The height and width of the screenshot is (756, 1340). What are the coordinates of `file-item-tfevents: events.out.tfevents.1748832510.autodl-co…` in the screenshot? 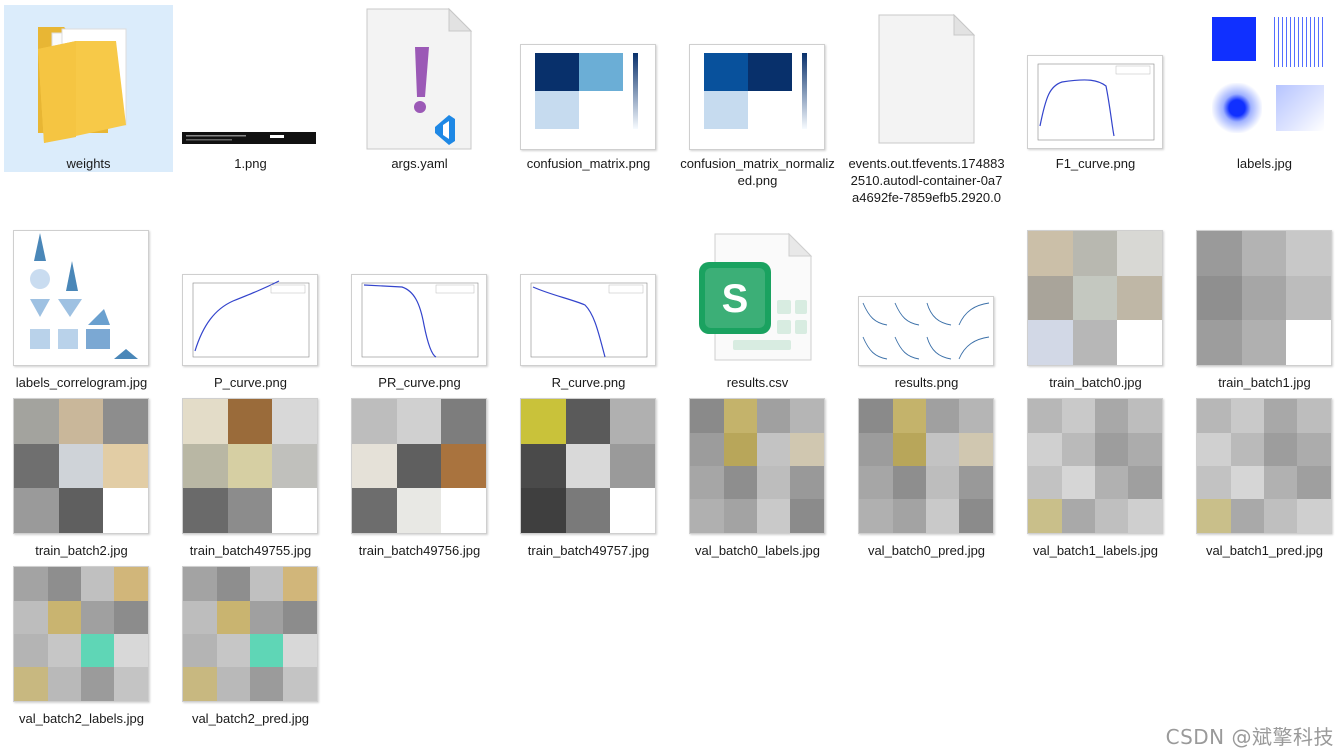 It's located at (926, 105).